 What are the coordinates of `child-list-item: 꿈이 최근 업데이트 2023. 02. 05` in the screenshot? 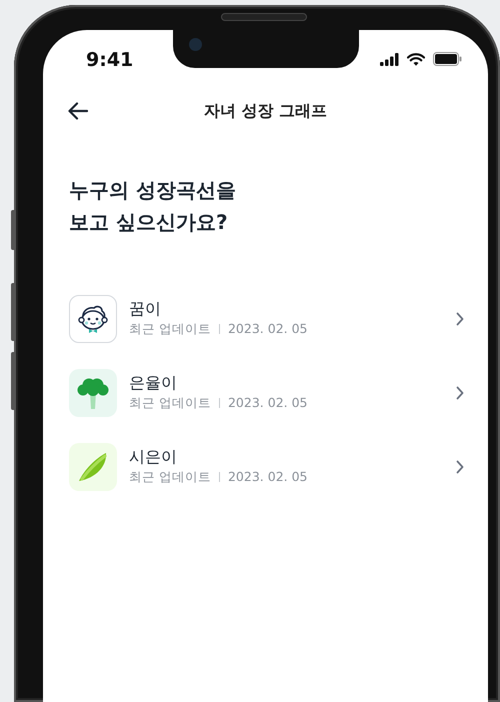 It's located at (266, 319).